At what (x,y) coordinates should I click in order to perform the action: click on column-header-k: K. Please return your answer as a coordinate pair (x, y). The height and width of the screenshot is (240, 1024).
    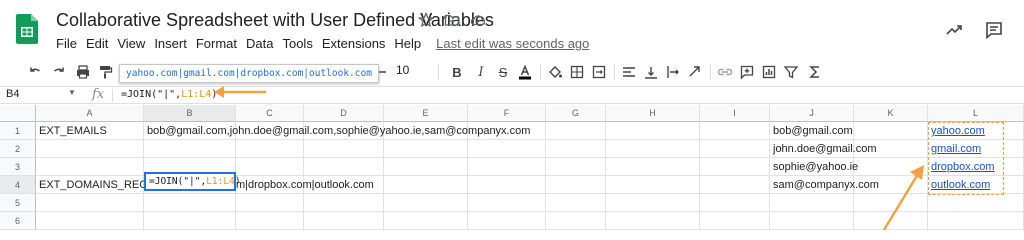
    Looking at the image, I should click on (891, 113).